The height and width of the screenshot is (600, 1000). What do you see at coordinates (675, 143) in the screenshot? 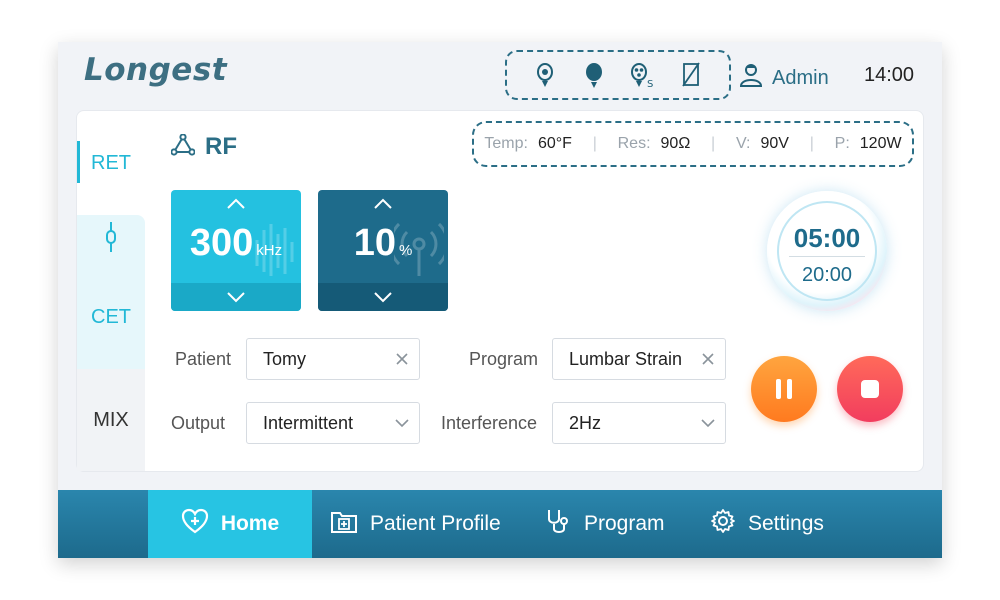
I see `readout-value: 90Ω` at bounding box center [675, 143].